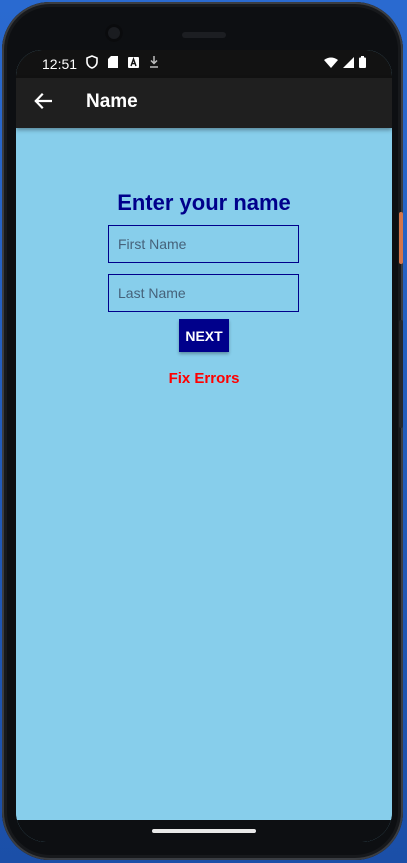 The width and height of the screenshot is (407, 863). Describe the element at coordinates (60, 64) in the screenshot. I see `status-time: 12:51` at that location.